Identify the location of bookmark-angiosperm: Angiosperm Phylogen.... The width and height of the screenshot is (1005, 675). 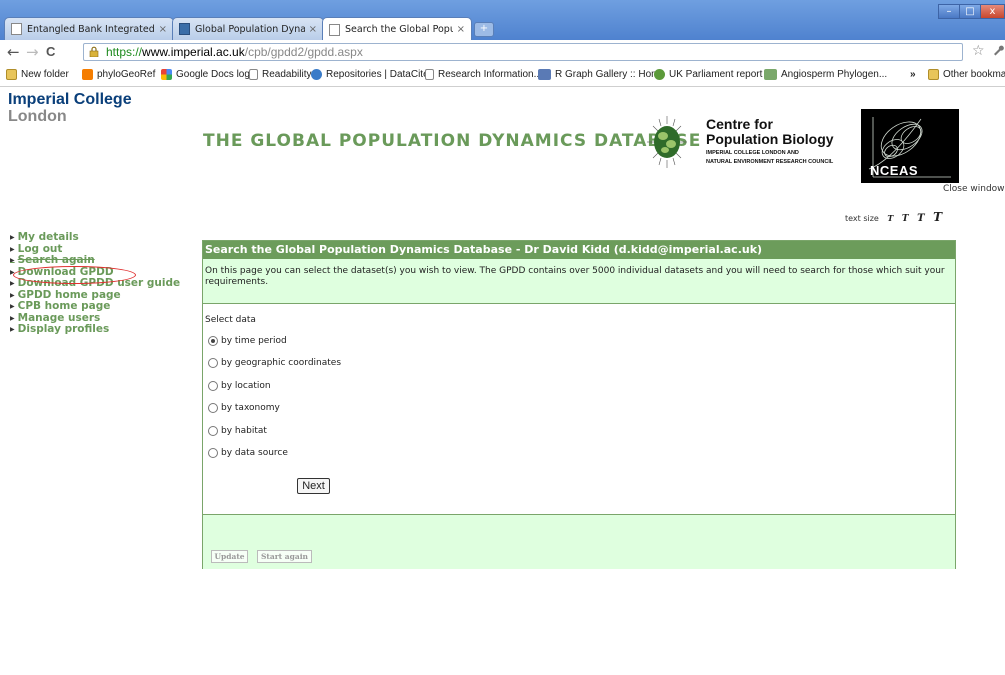
(825, 74).